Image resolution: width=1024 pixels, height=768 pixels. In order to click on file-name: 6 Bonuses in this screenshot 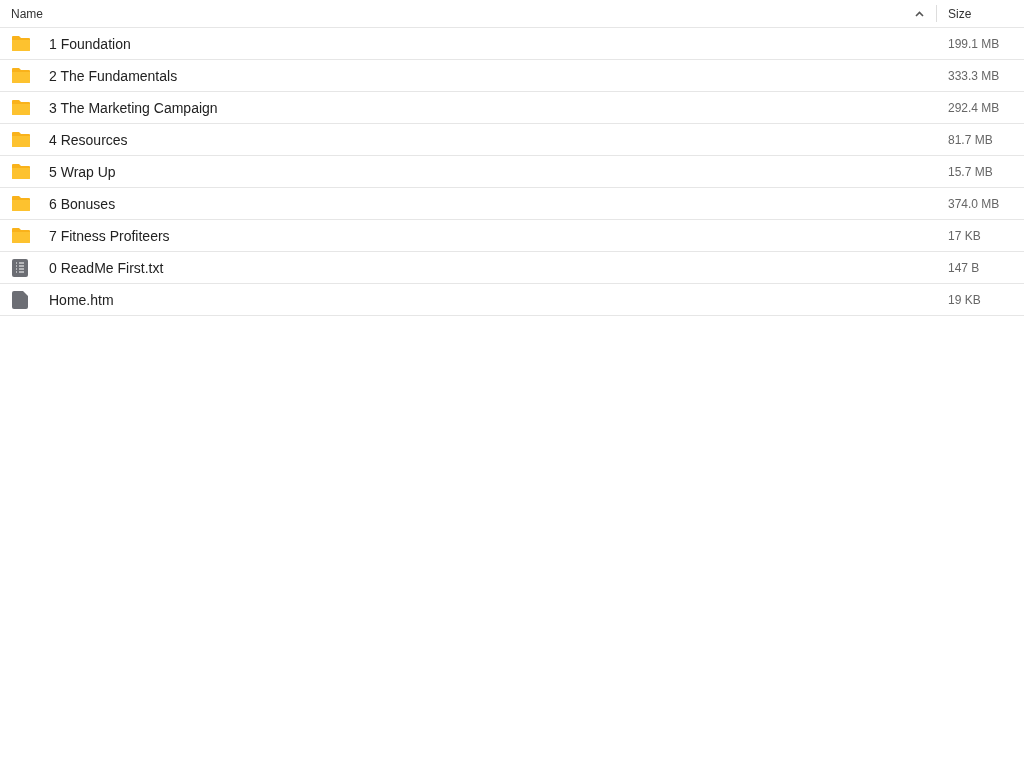, I will do `click(83, 203)`.